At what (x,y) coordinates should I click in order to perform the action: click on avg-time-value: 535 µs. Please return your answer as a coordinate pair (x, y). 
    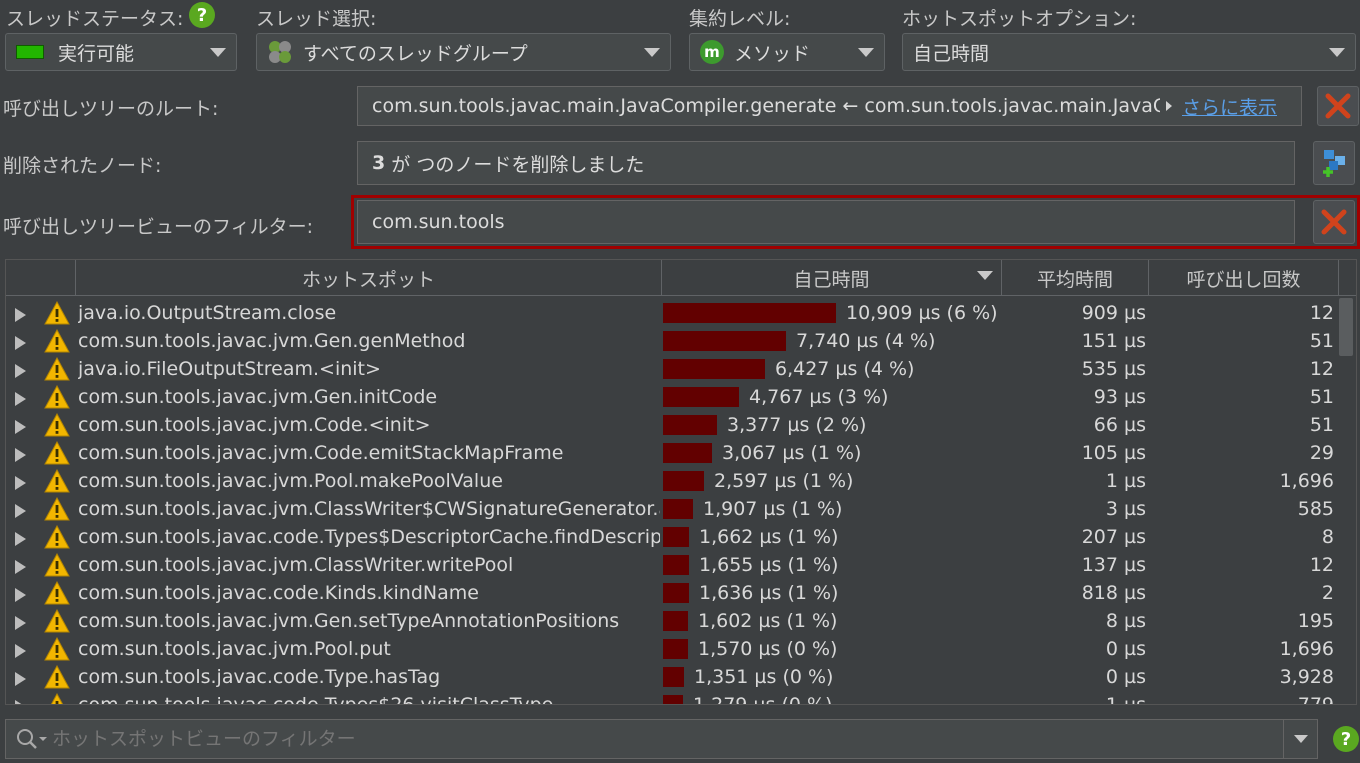
    Looking at the image, I should click on (1113, 369).